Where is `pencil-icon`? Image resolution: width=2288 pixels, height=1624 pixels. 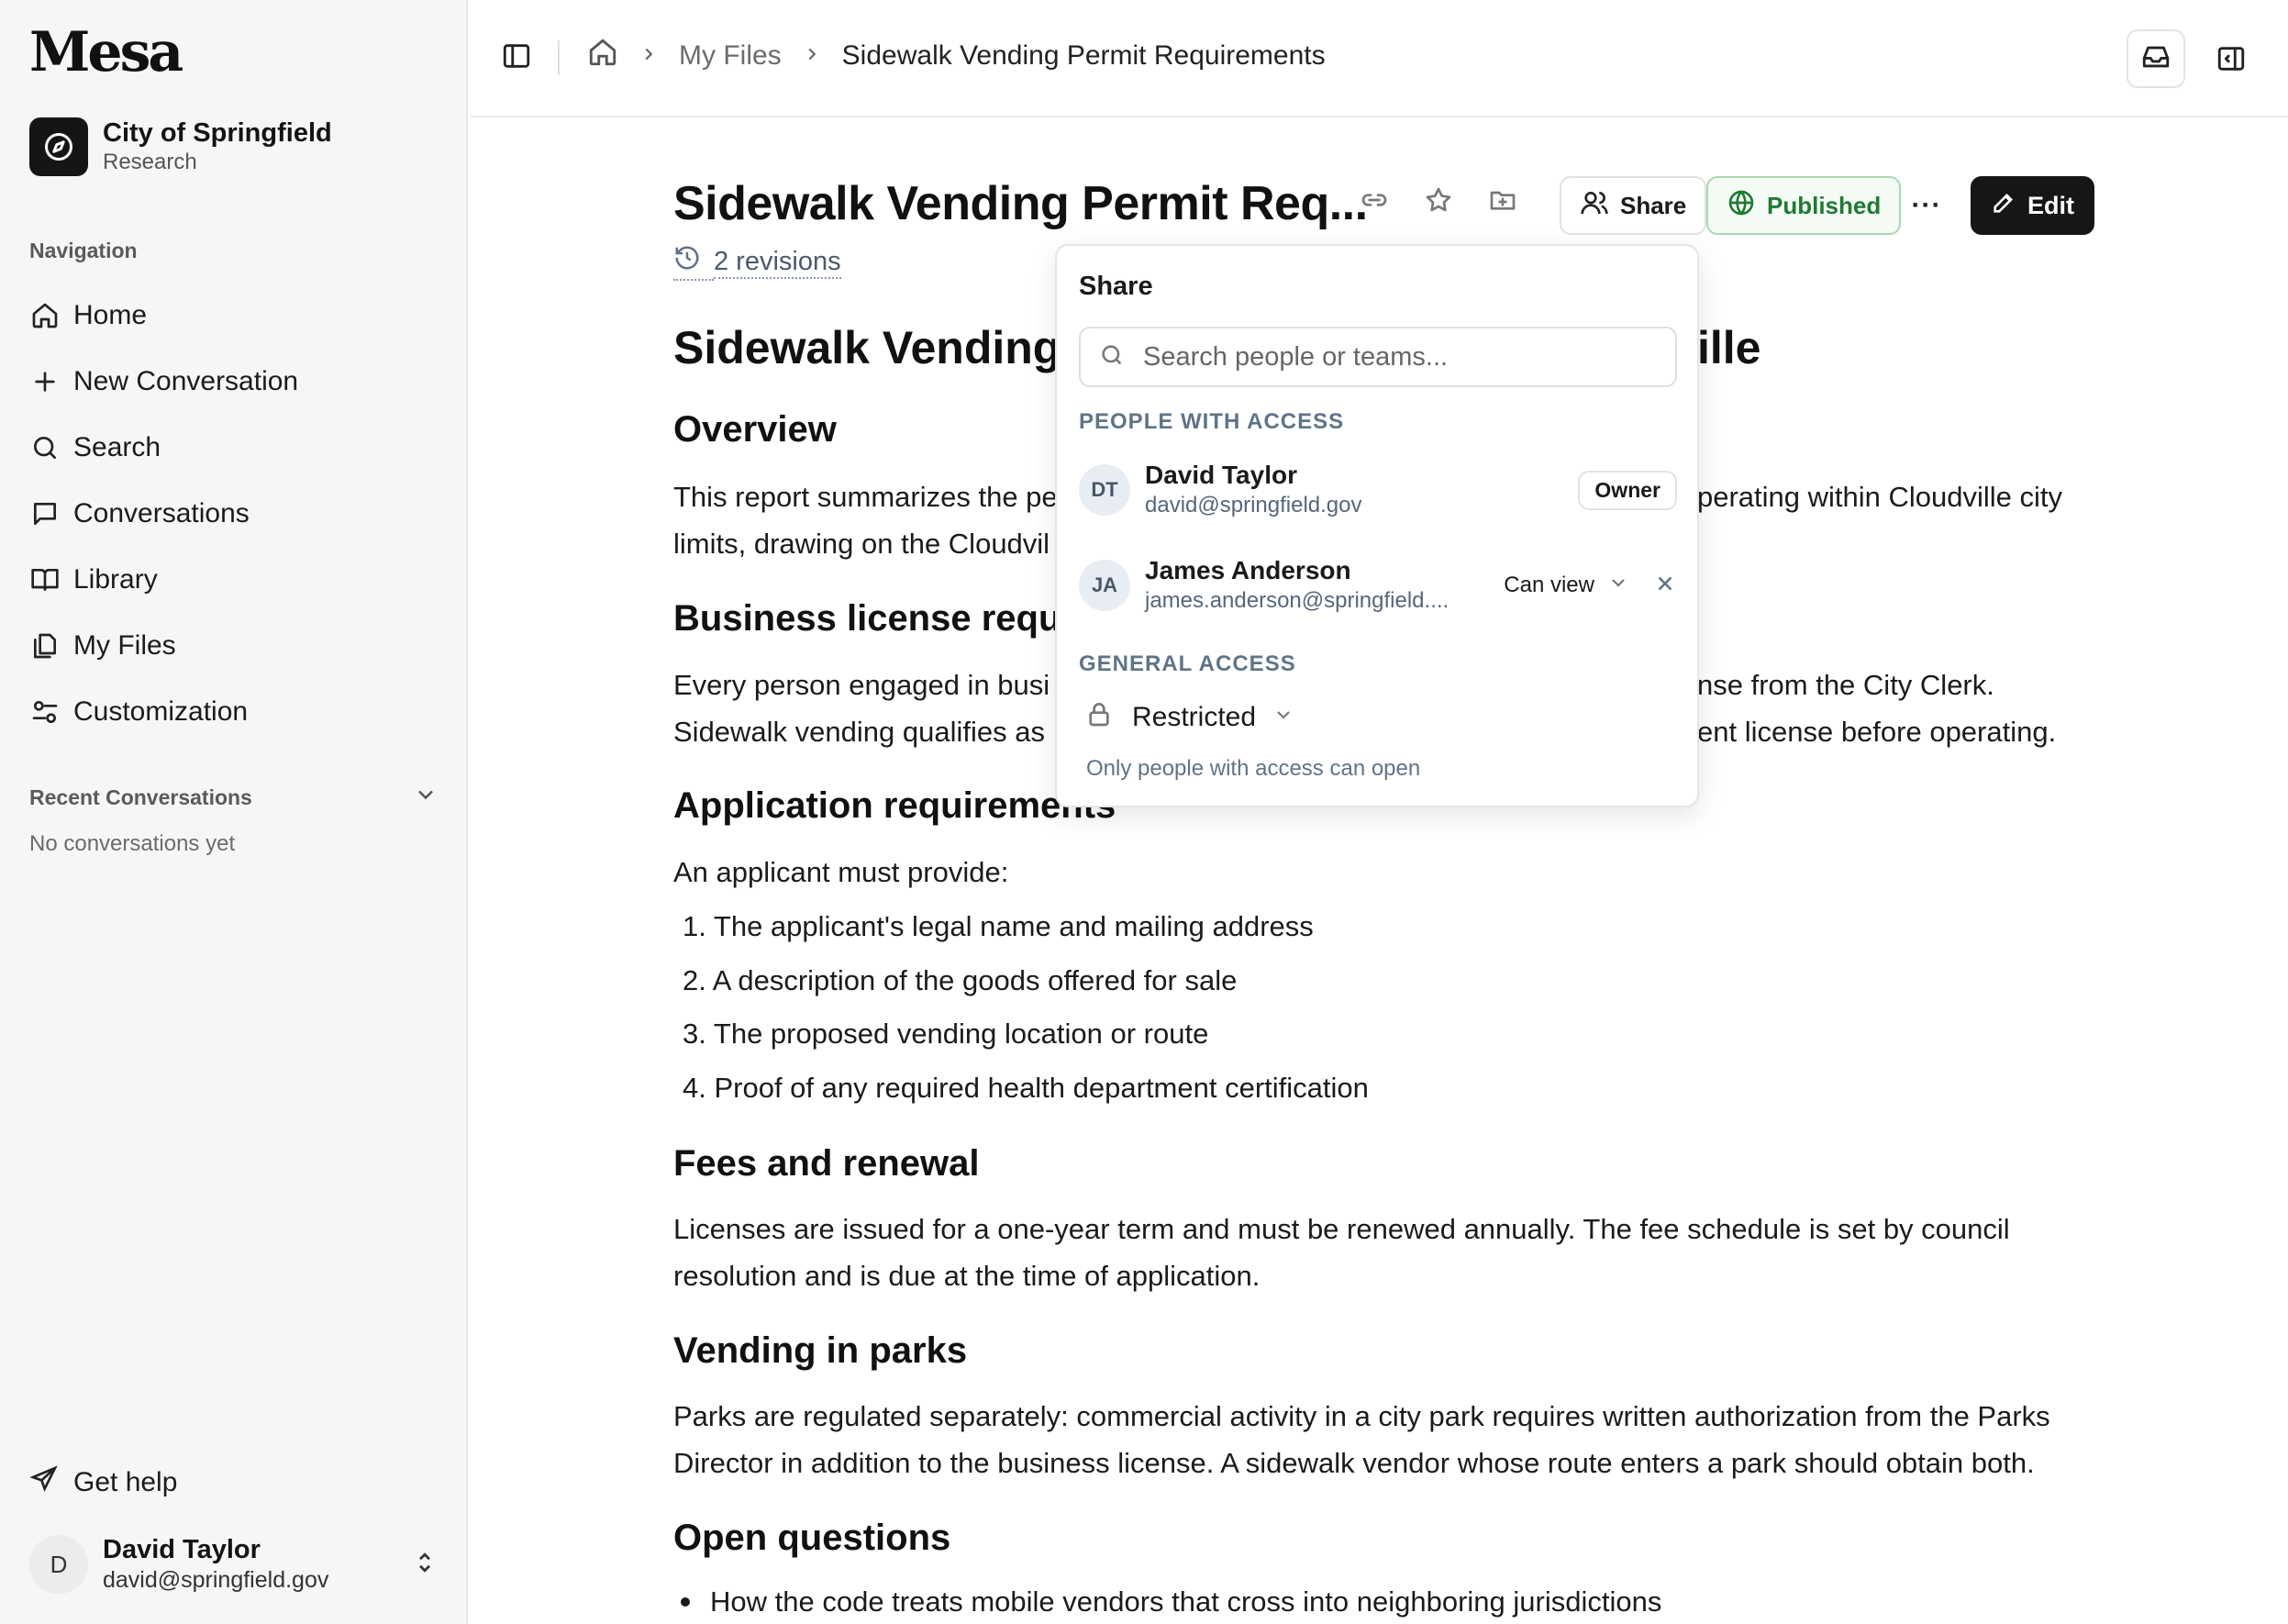
pencil-icon is located at coordinates (2009, 206).